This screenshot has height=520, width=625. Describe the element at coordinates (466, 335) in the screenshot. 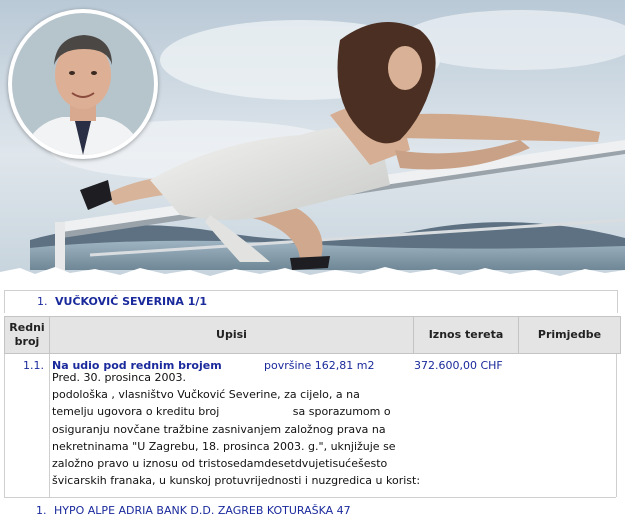

I see `header-iznos-tereta: Iznos tereta` at that location.